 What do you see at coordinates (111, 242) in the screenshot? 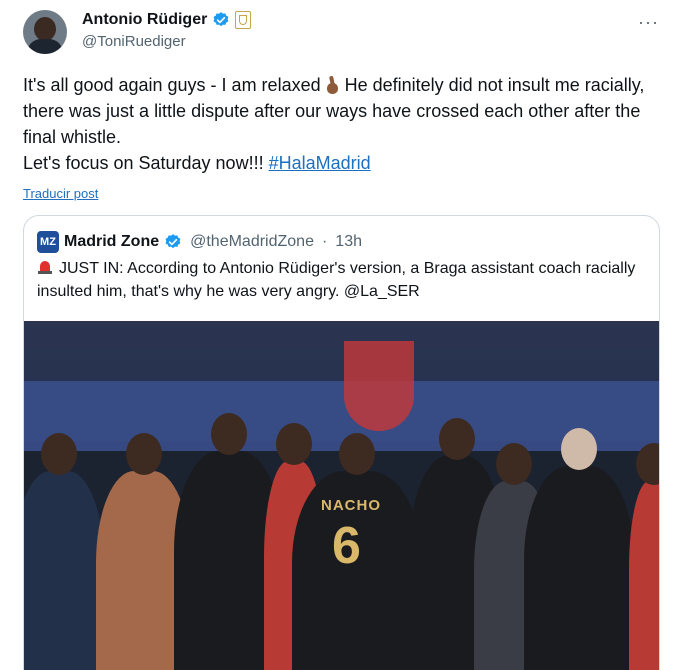
I see `quoted-author-name: Madrid Zone` at bounding box center [111, 242].